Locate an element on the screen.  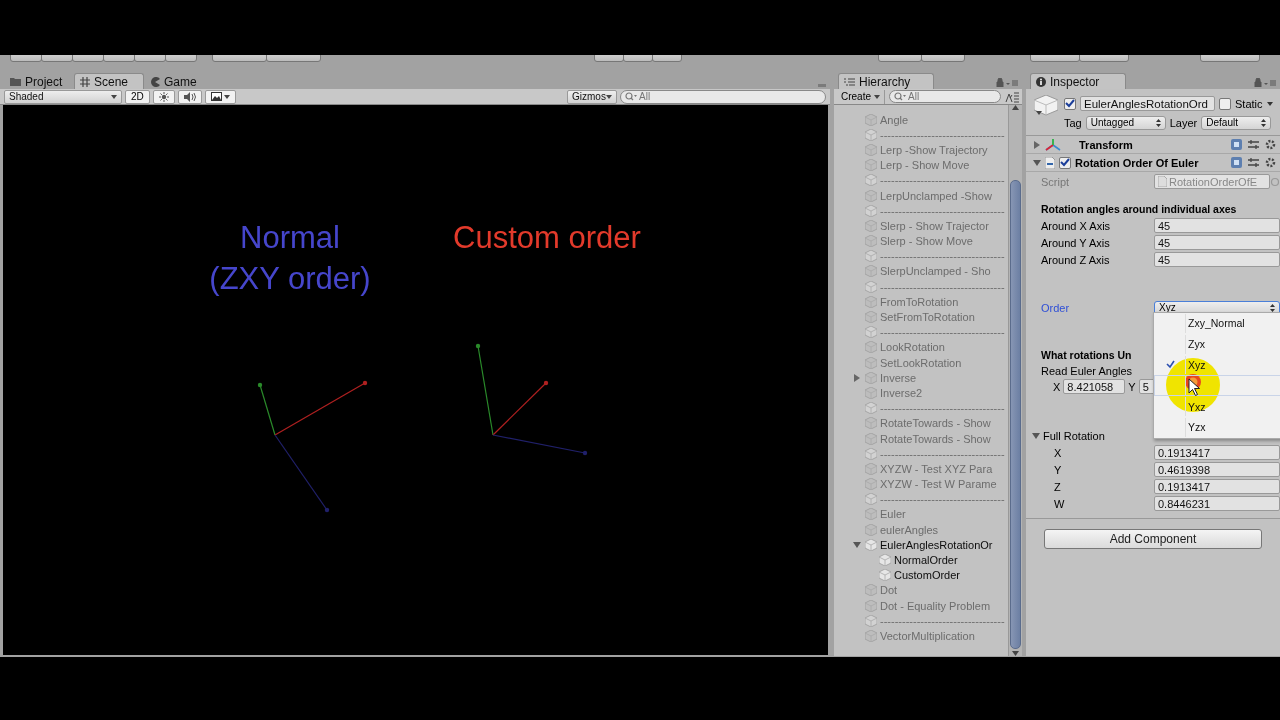
layer-dropdown: Default is located at coordinates (1236, 122).